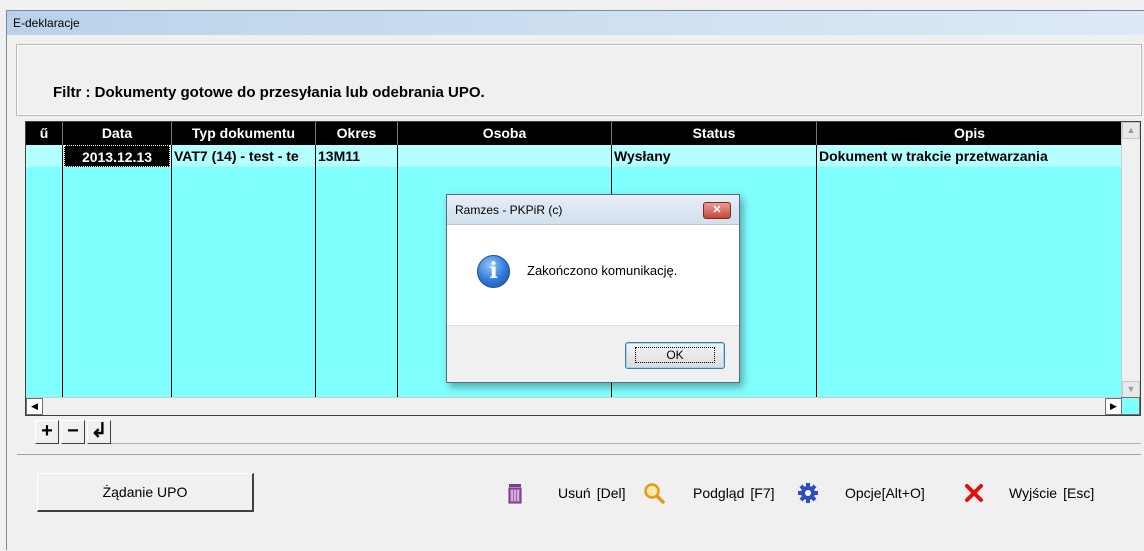 The image size is (1144, 551). I want to click on request-upo-button: Żądanie UPO, so click(145, 492).